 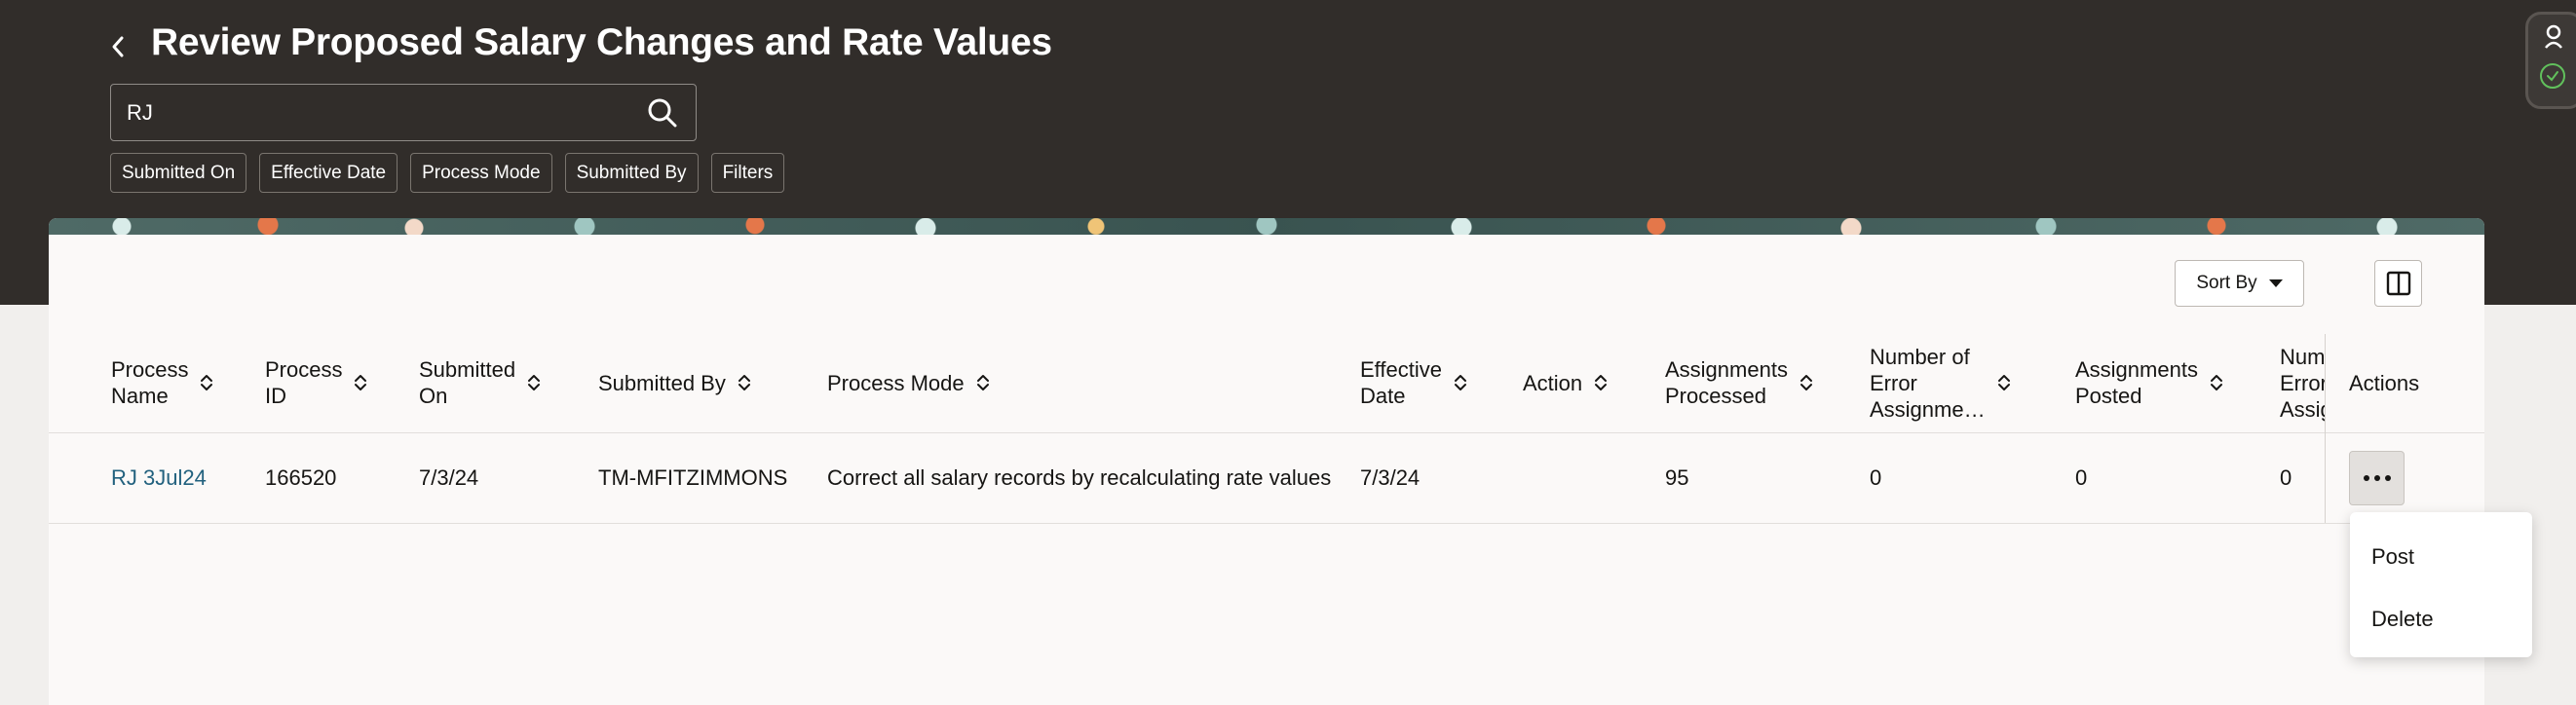 I want to click on col-header-actions: Actions, so click(x=2384, y=382).